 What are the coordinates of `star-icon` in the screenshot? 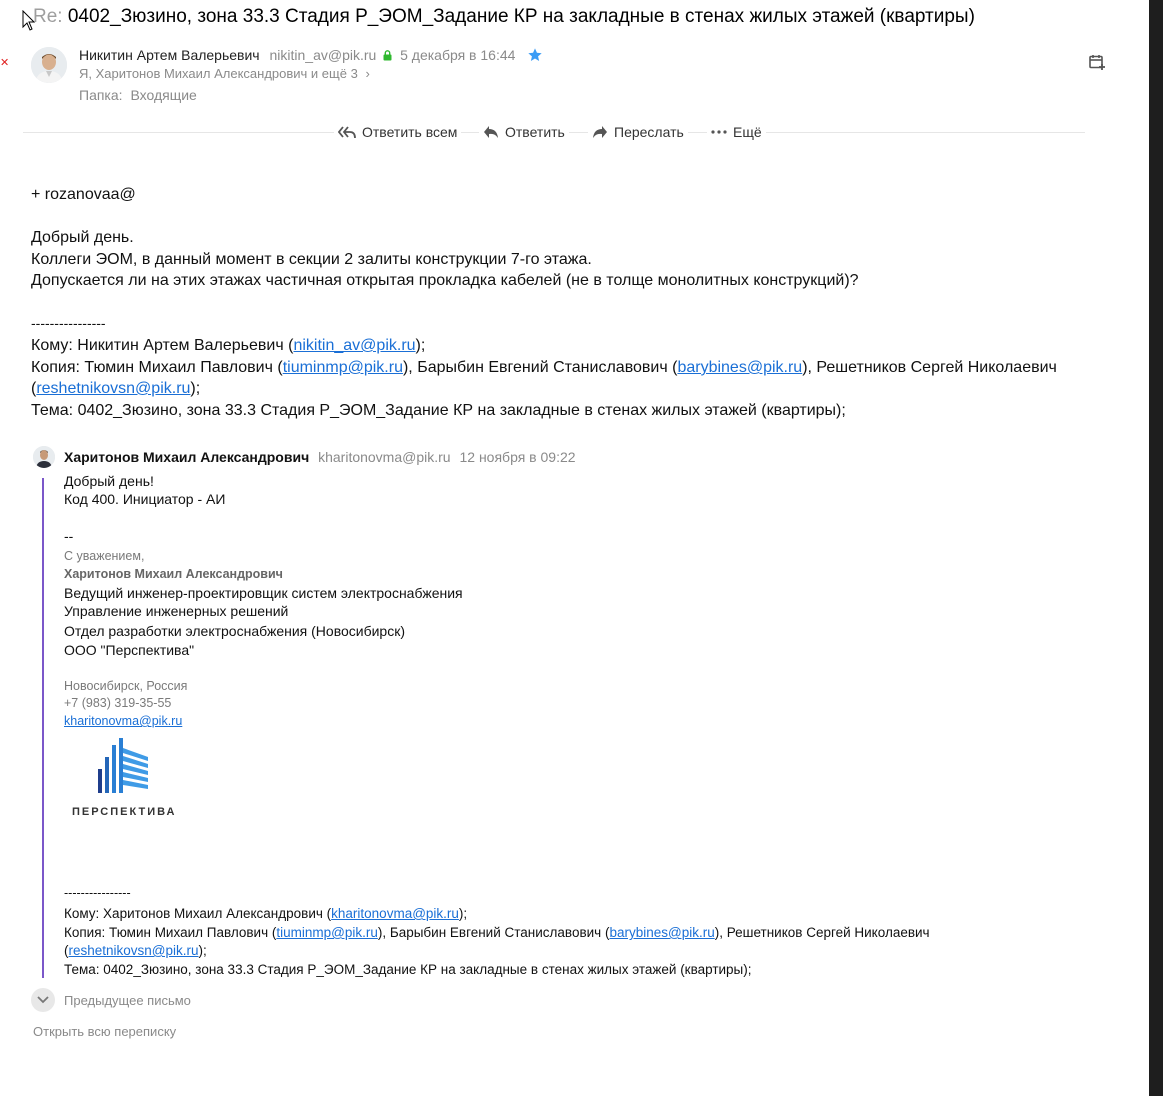 It's located at (535, 55).